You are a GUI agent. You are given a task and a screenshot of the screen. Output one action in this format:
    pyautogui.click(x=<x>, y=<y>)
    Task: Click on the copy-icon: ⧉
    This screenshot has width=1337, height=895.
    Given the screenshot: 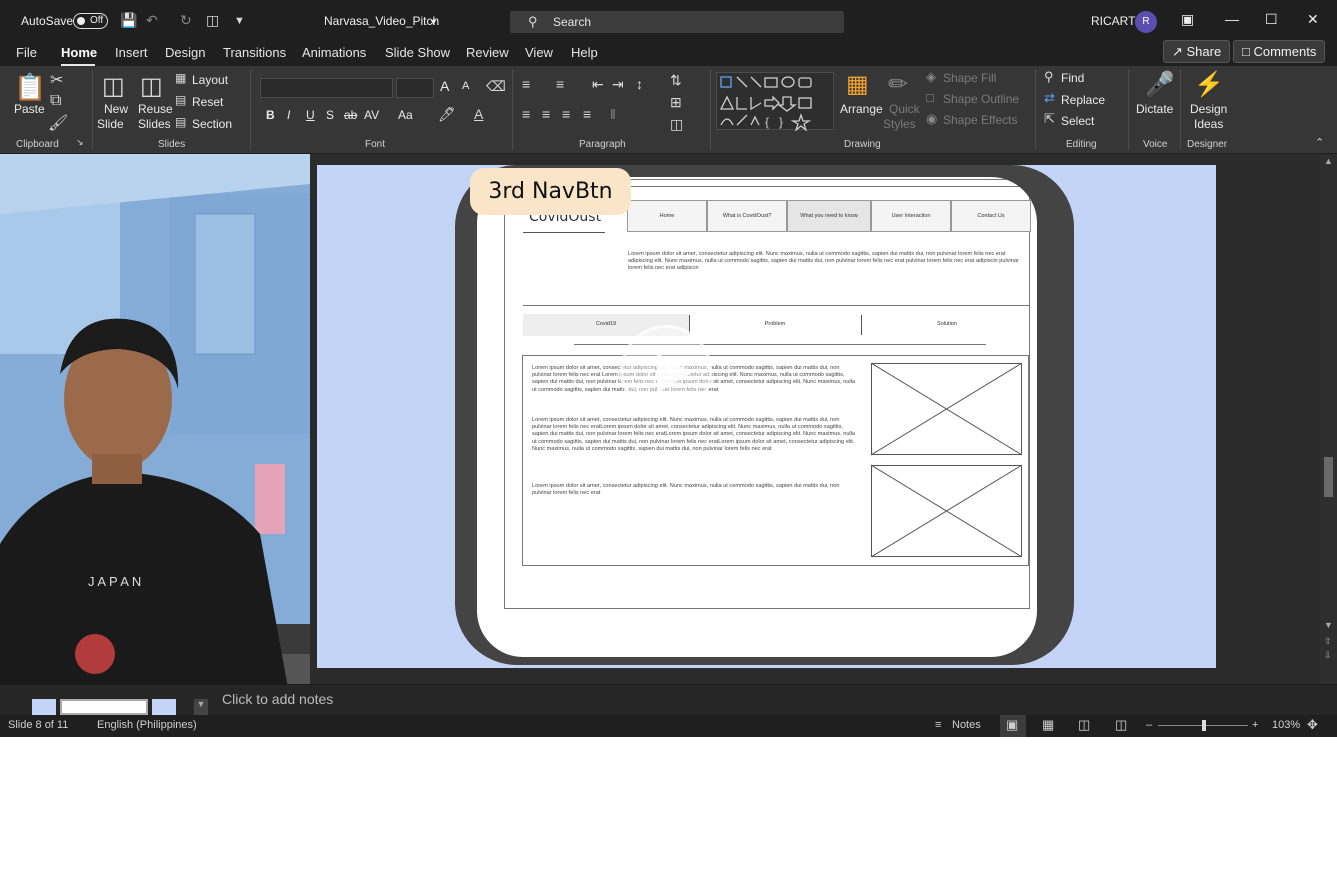 What is the action you would take?
    pyautogui.click(x=55, y=101)
    